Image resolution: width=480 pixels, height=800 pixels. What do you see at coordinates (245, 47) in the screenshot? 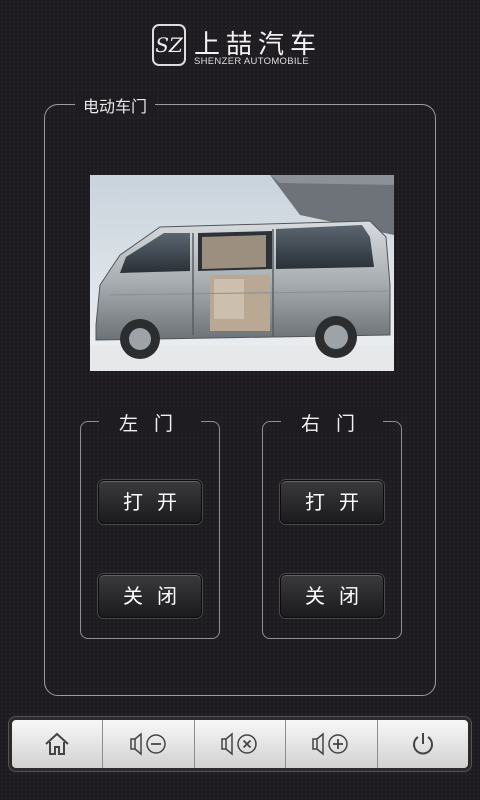
I see `brand-logo: SZ 上喆汽车 SHENZER AUTOMOBILE` at bounding box center [245, 47].